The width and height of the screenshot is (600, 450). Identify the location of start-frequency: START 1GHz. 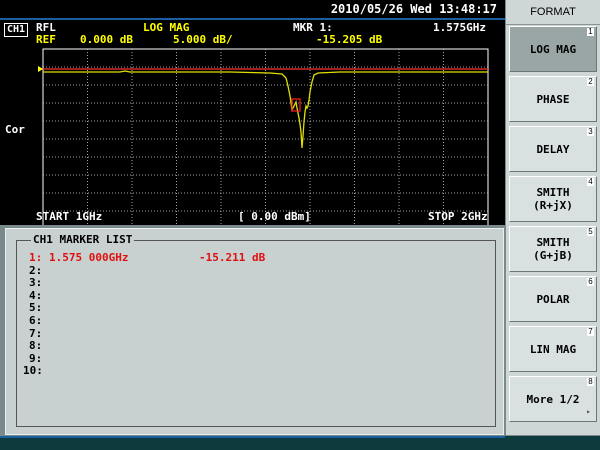
(69, 216).